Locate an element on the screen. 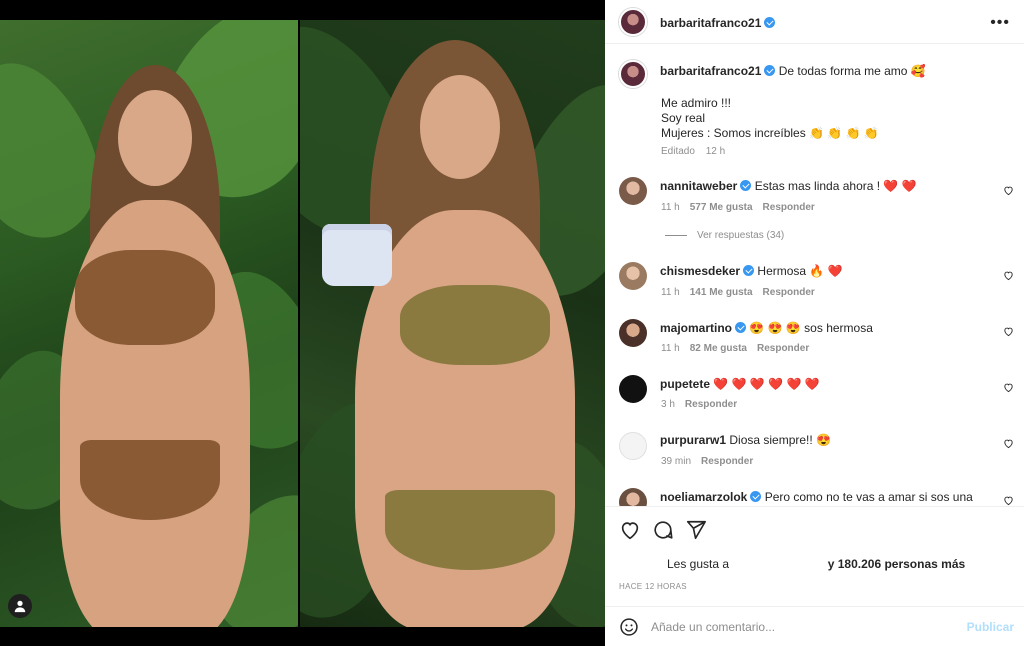 This screenshot has height=646, width=1024. comment-text: Diosa siempre!! 😍 is located at coordinates (780, 440).